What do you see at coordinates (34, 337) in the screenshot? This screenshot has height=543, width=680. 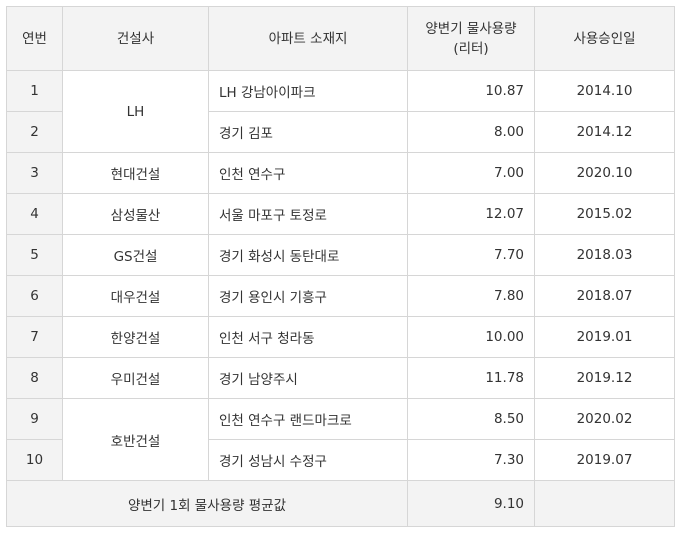 I see `cell-no: 7` at bounding box center [34, 337].